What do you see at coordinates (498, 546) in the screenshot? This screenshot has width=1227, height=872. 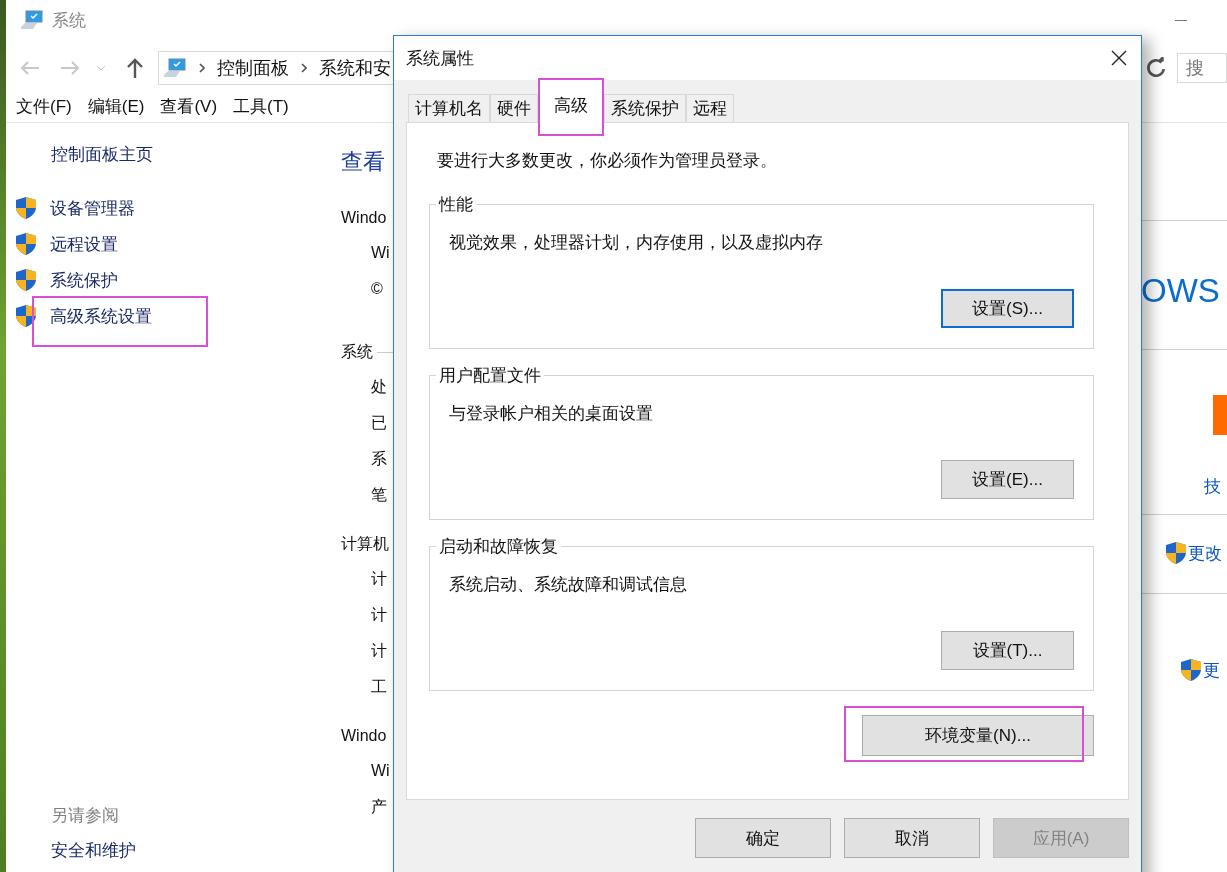 I see `group-title: 启动和故障恢复` at bounding box center [498, 546].